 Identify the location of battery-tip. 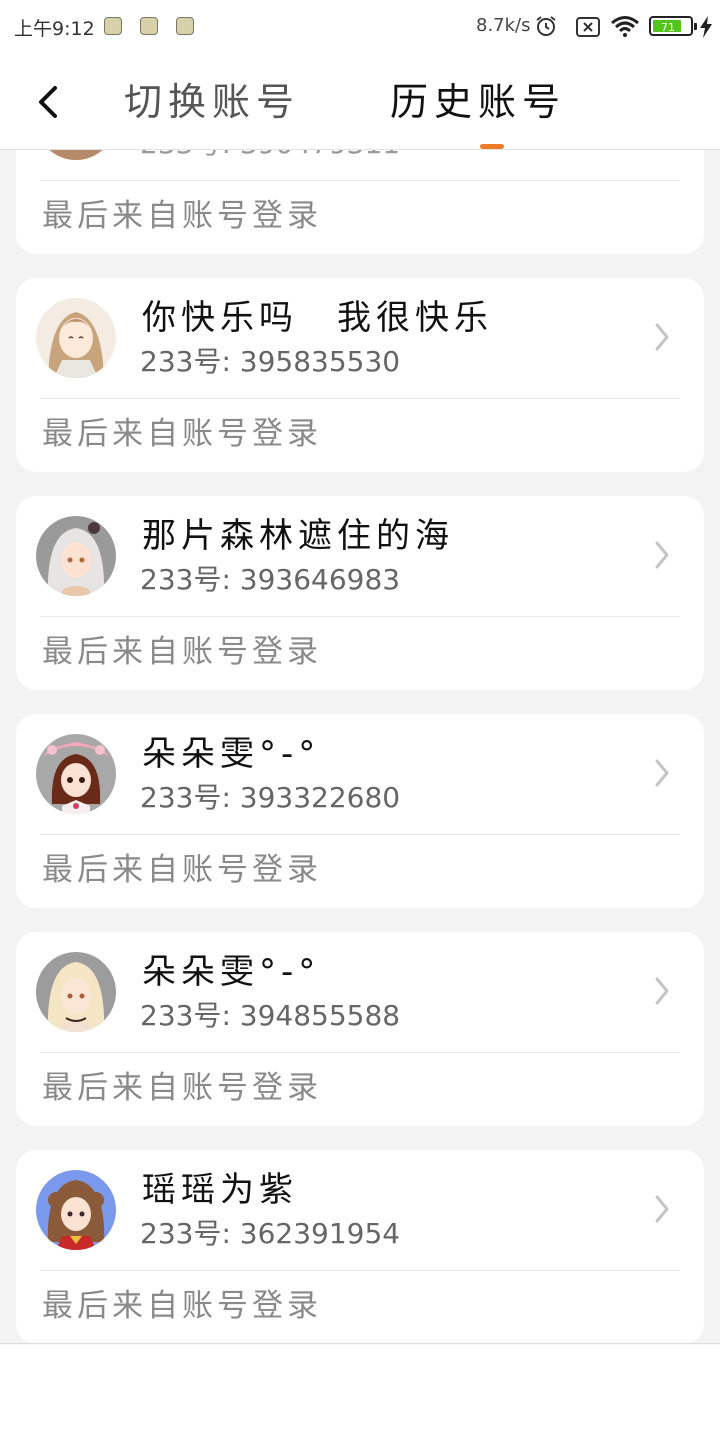
(695, 26).